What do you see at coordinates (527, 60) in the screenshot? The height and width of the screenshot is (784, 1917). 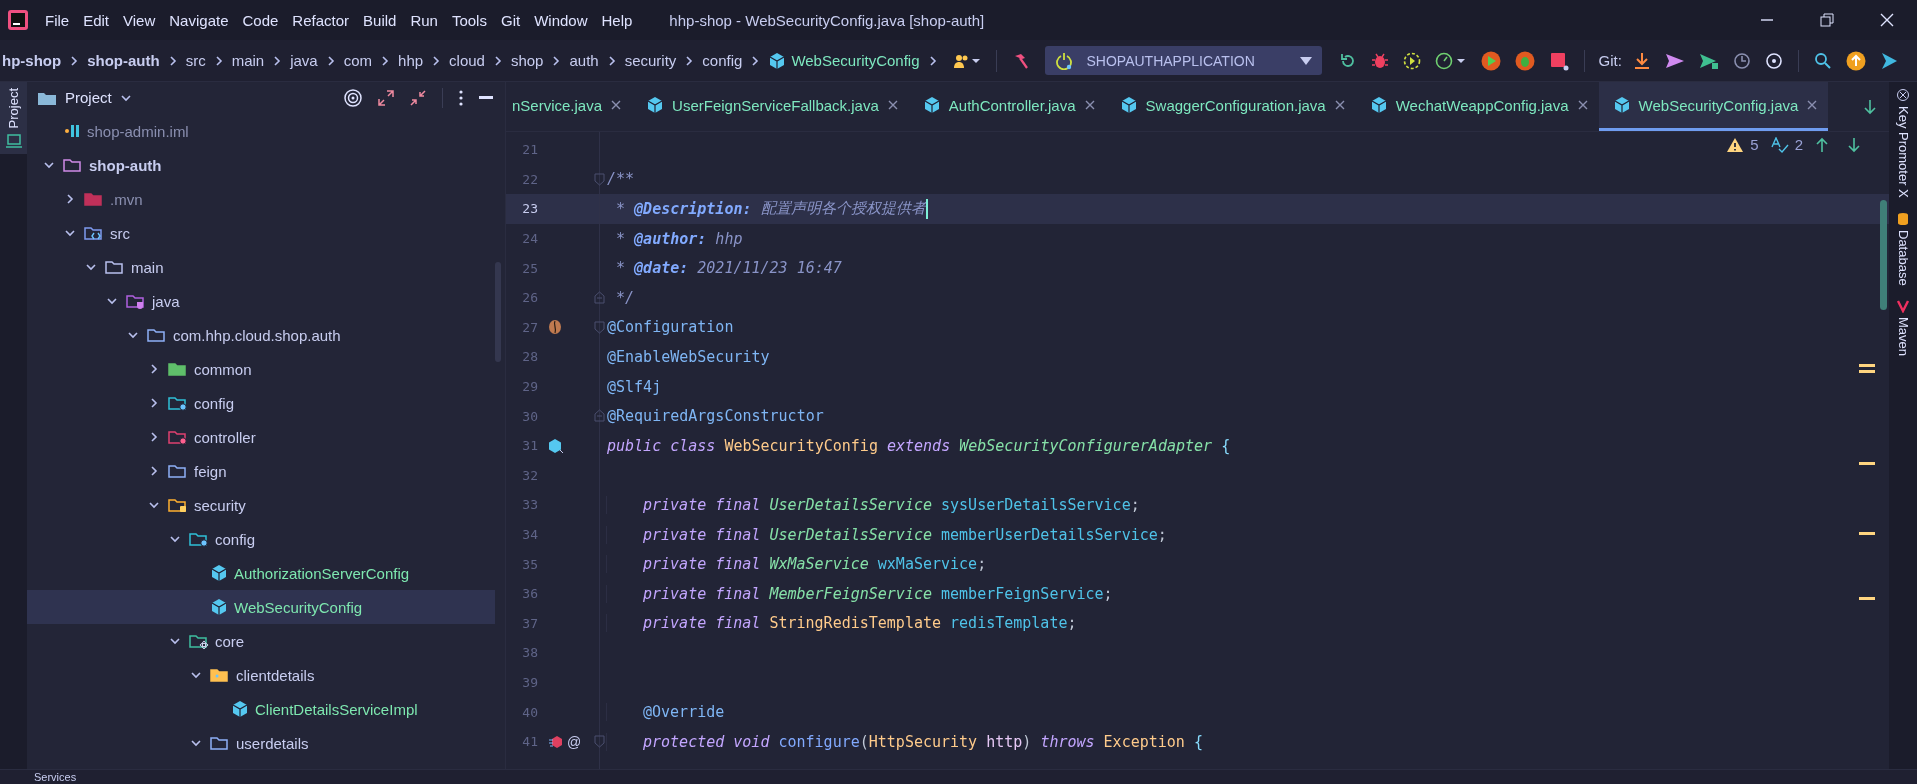 I see `breadcrumb-item: shop` at bounding box center [527, 60].